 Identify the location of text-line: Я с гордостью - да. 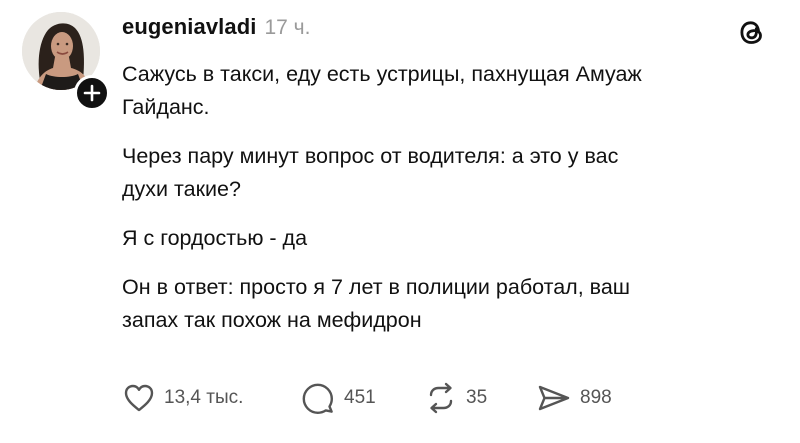
(215, 238).